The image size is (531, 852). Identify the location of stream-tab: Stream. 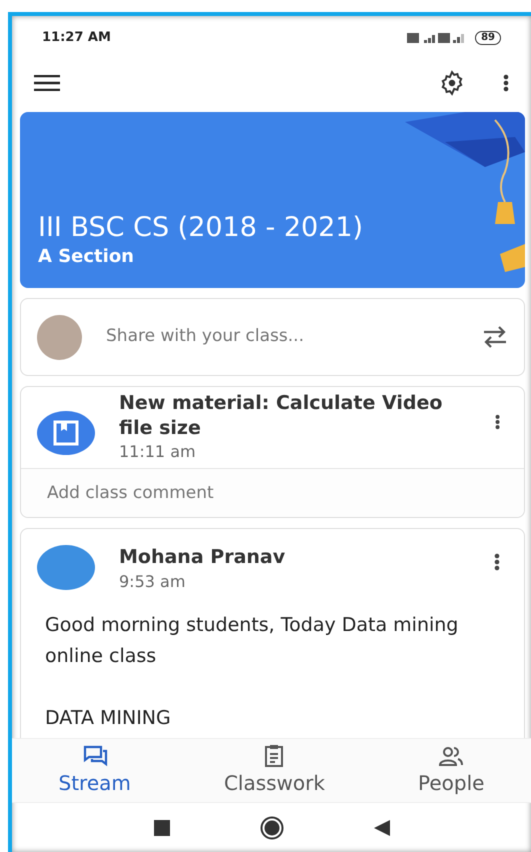
(94, 771).